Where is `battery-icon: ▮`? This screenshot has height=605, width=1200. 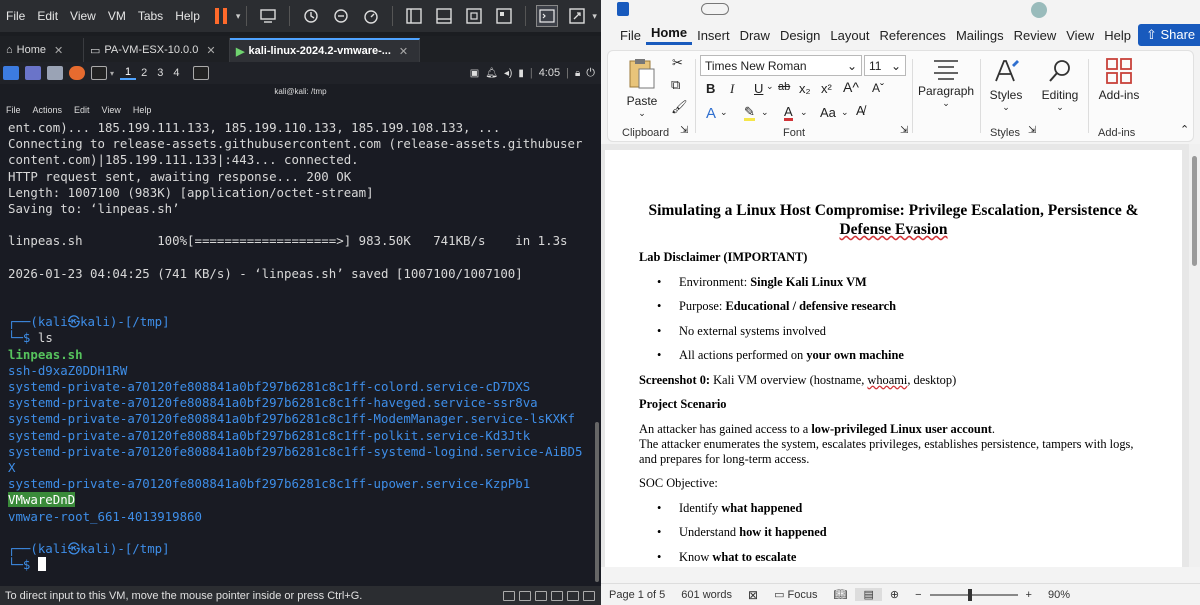
battery-icon: ▮ is located at coordinates (521, 73).